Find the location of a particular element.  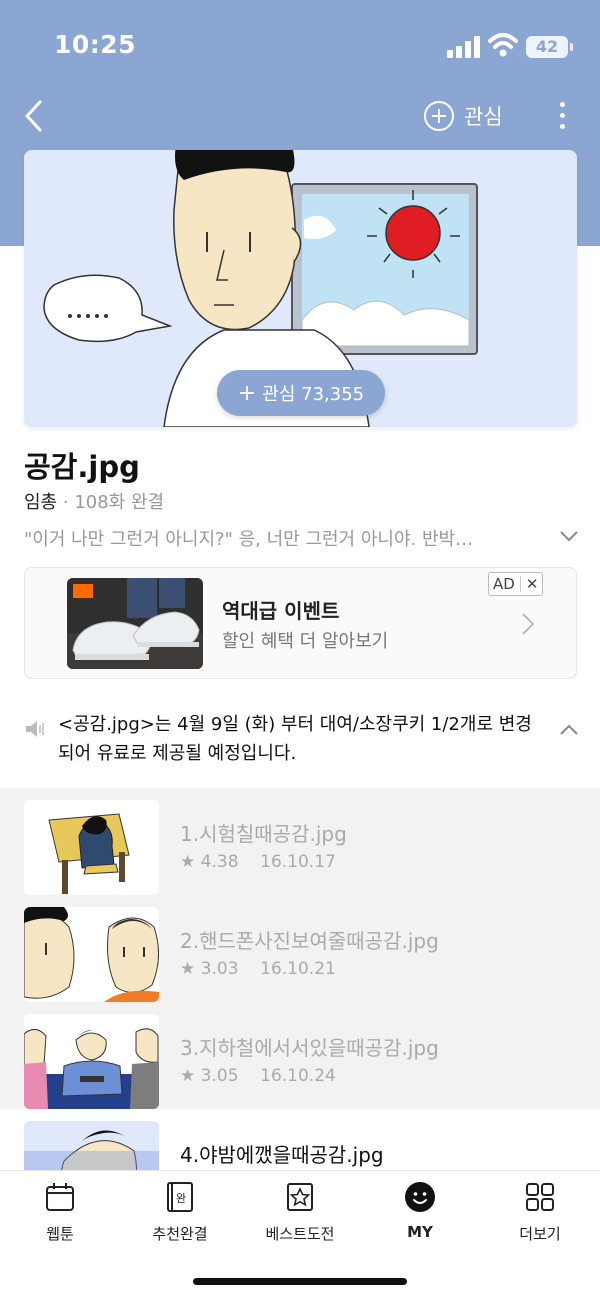

series-title: 공감.jpg is located at coordinates (82, 467).